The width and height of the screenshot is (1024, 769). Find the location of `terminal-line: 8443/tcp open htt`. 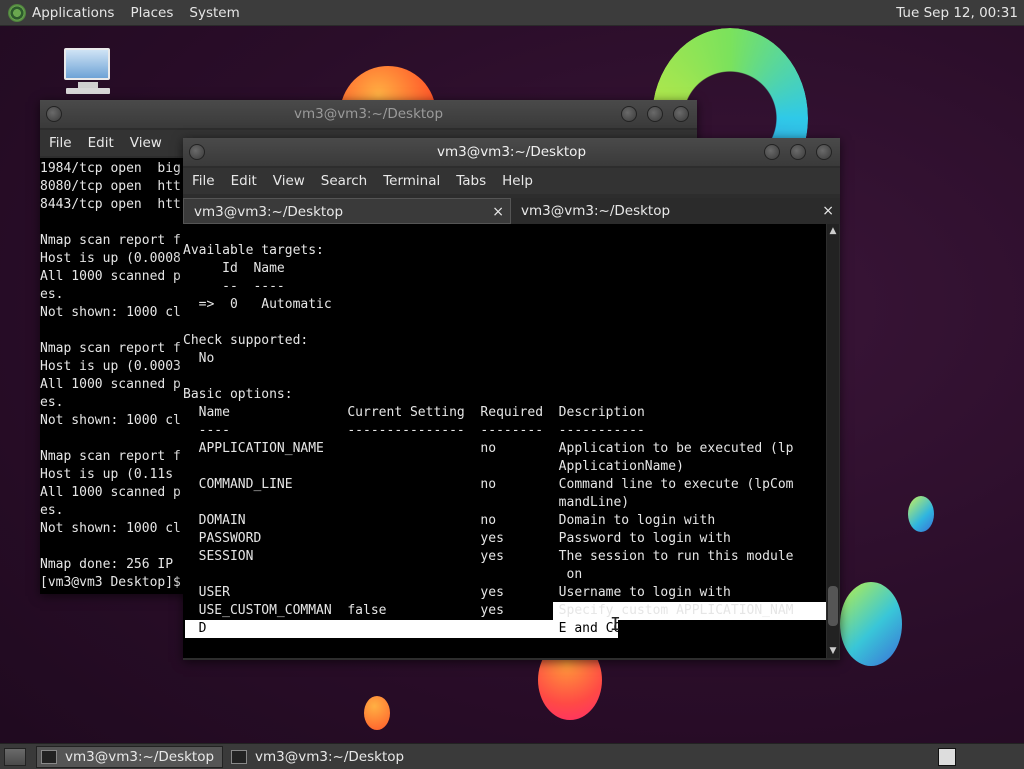

terminal-line: 8443/tcp open htt is located at coordinates (110, 204).